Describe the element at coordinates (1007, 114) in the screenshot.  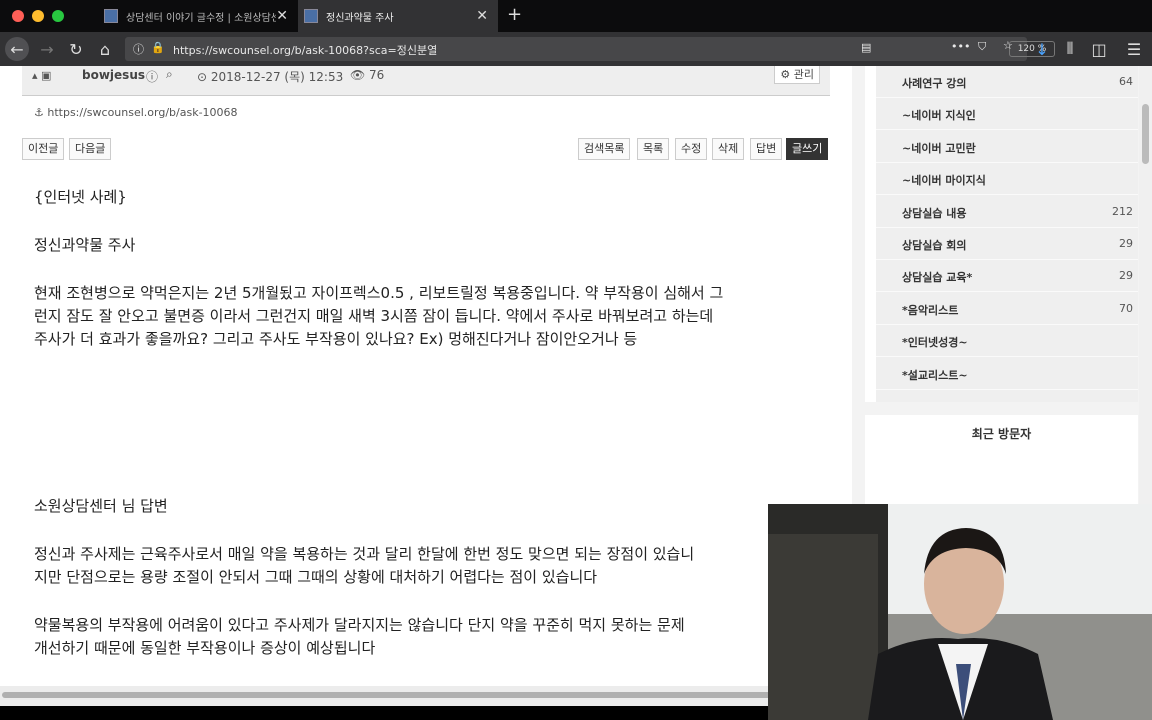
I see `sidebar-item: ~네이버 지식인` at that location.